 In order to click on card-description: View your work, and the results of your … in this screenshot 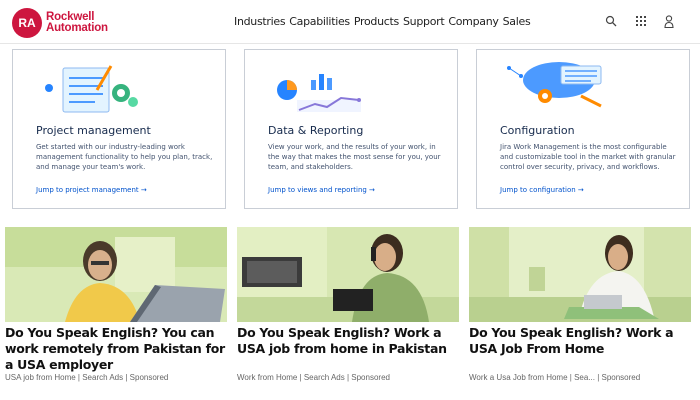, I will do `click(354, 157)`.